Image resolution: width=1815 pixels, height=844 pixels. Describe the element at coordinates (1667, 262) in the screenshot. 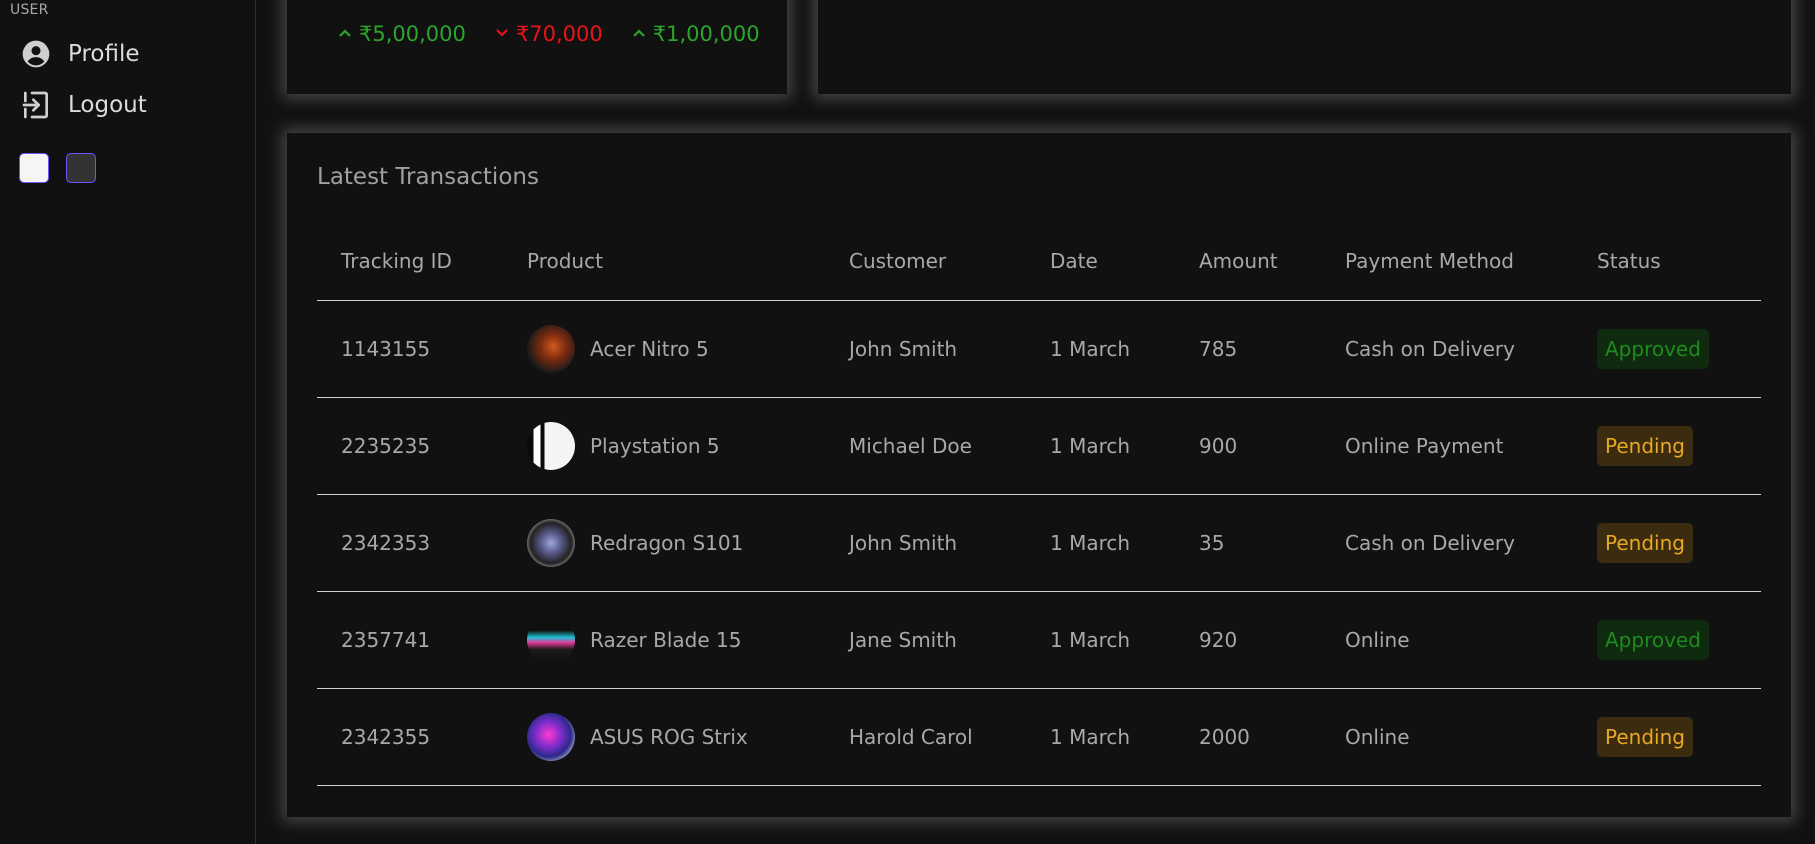

I see `header-status: Status` at that location.